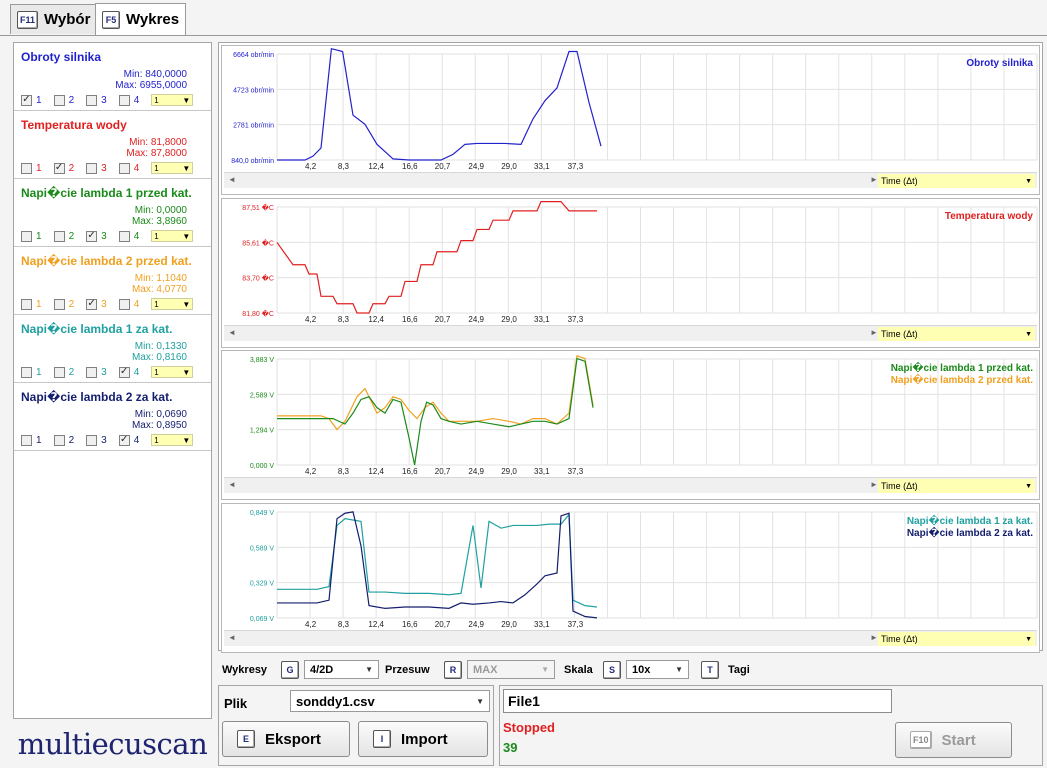 The width and height of the screenshot is (1047, 768). What do you see at coordinates (151, 85) in the screenshot?
I see `signal-max: Max: 6955,0000` at bounding box center [151, 85].